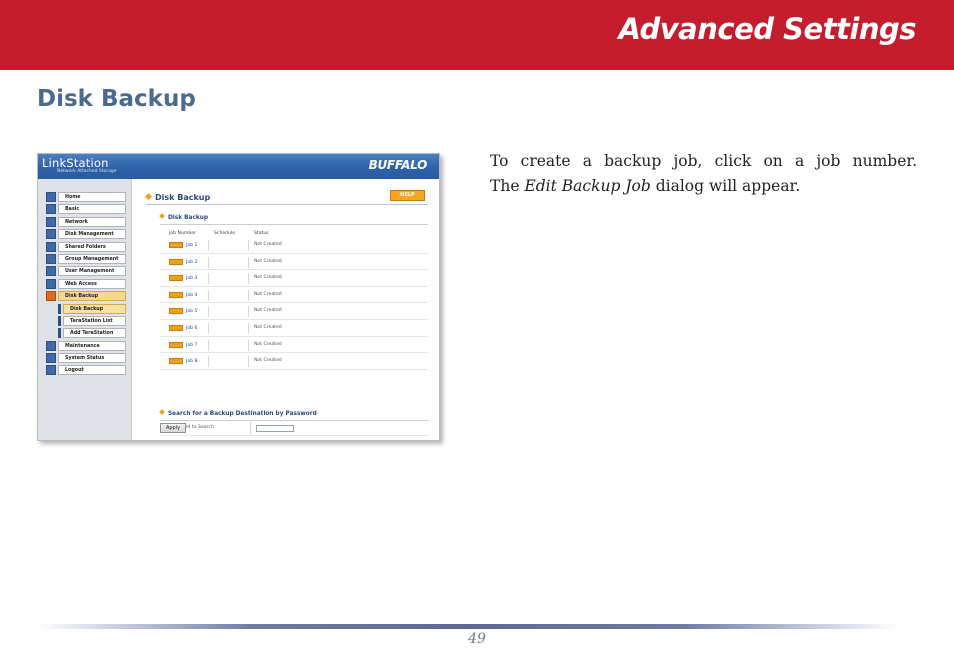 The image size is (954, 661). Describe the element at coordinates (191, 328) in the screenshot. I see `job-link: Job 6` at that location.